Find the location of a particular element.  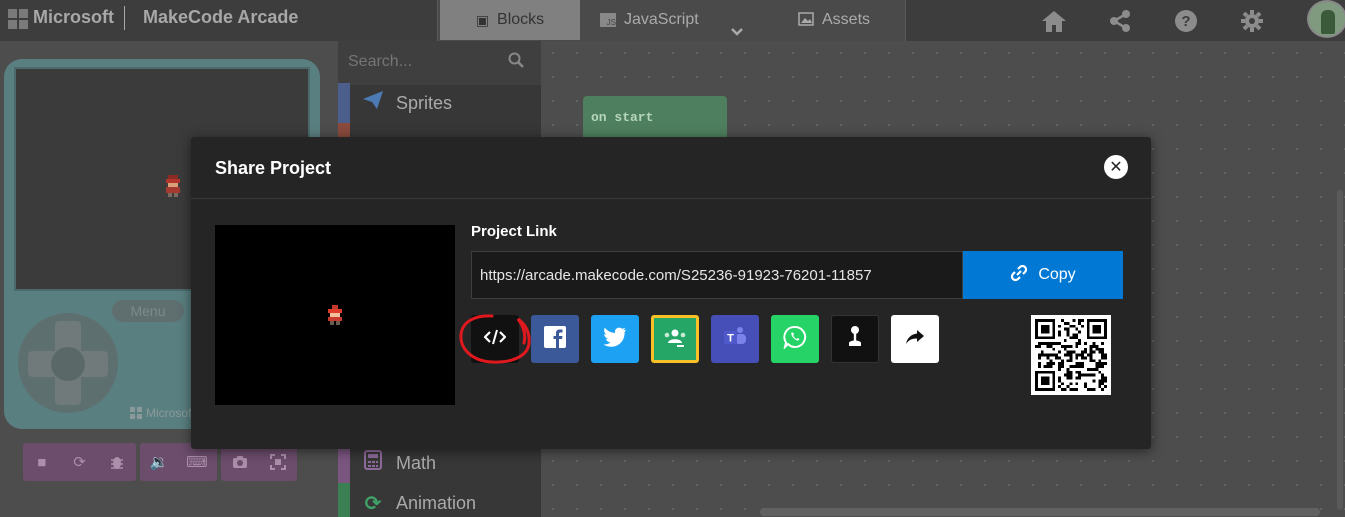

horizontal-scrollbar is located at coordinates (1040, 512).